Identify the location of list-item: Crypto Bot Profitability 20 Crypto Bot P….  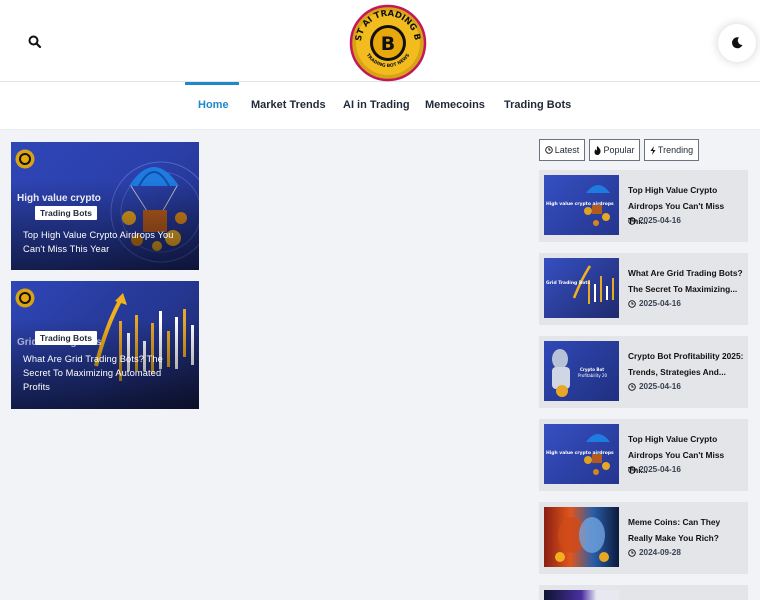
(643, 372).